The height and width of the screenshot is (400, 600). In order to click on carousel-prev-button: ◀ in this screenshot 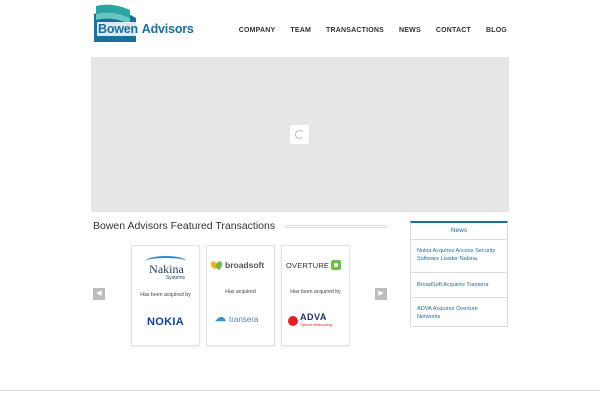, I will do `click(99, 294)`.